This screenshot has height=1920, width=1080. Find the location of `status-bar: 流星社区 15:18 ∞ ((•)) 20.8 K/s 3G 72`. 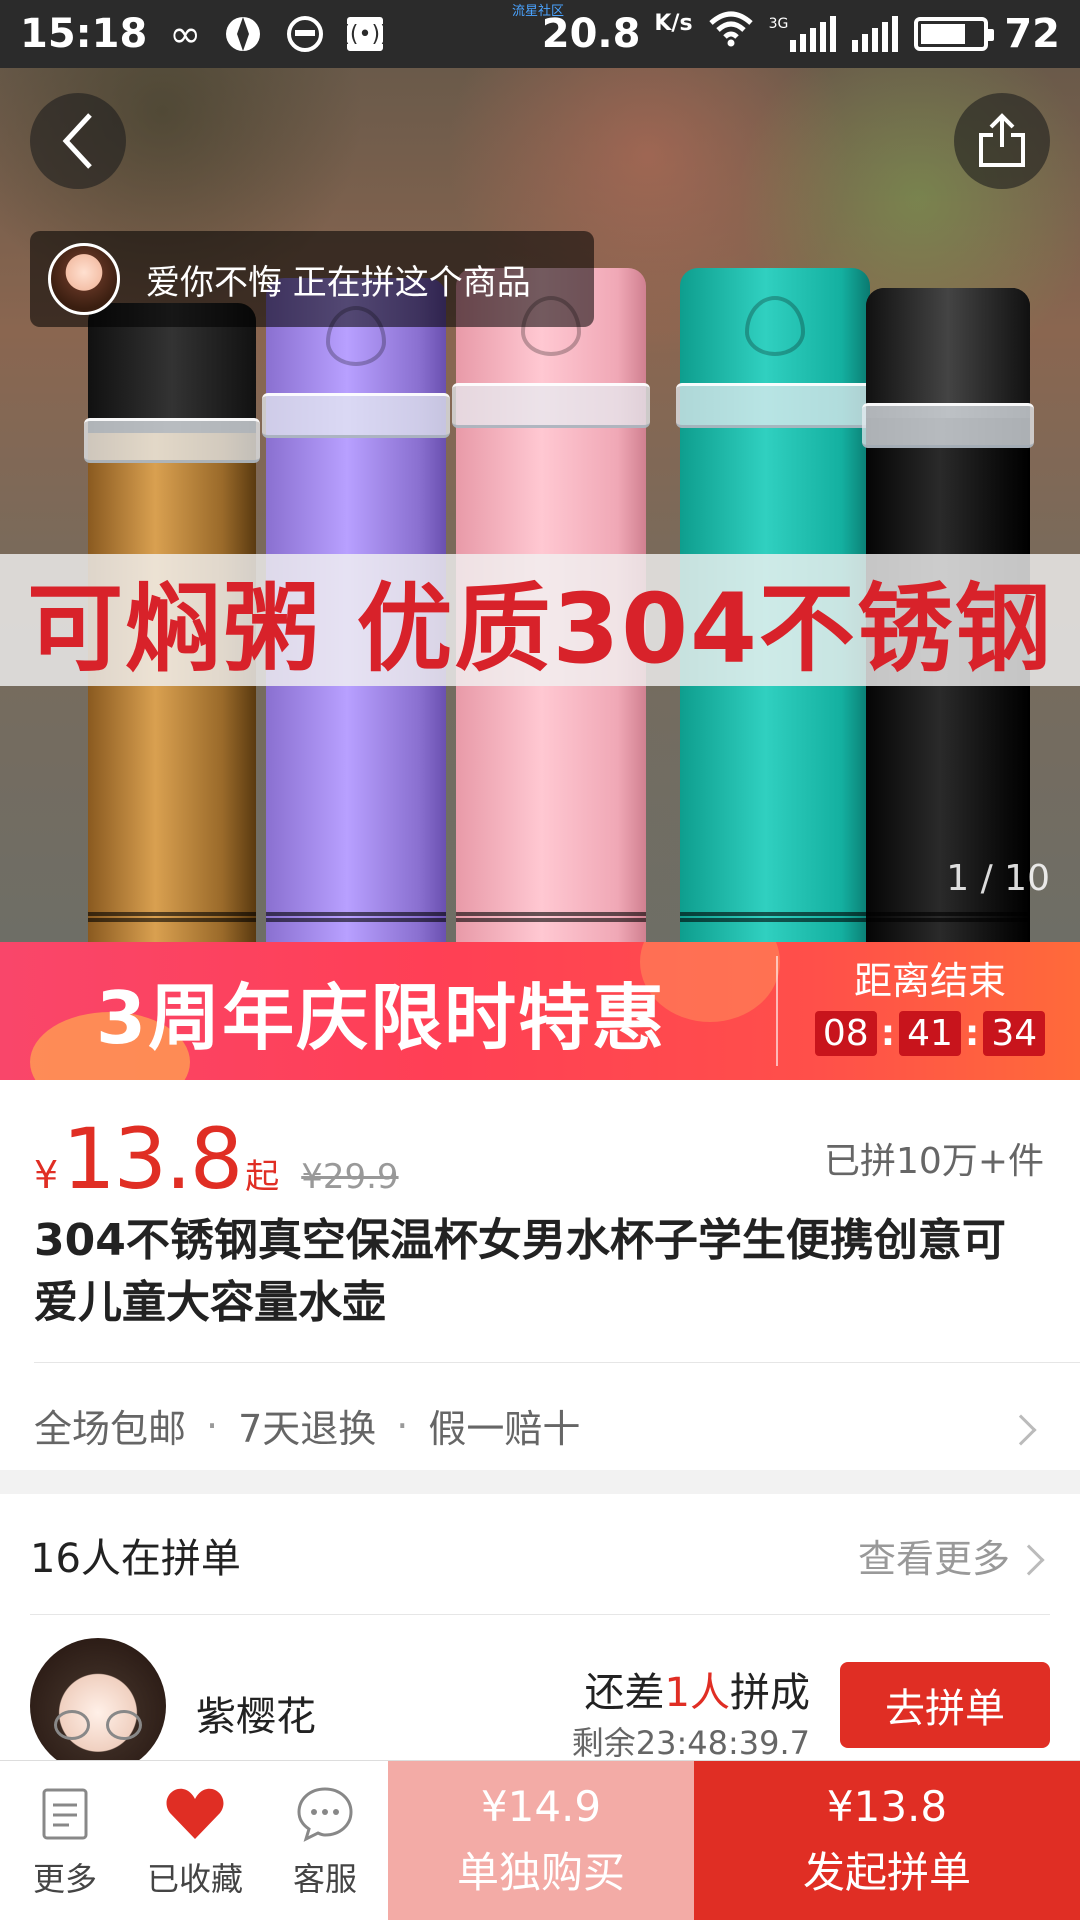

status-bar: 流星社区 15:18 ∞ ((•)) 20.8 K/s 3G 72 is located at coordinates (540, 34).